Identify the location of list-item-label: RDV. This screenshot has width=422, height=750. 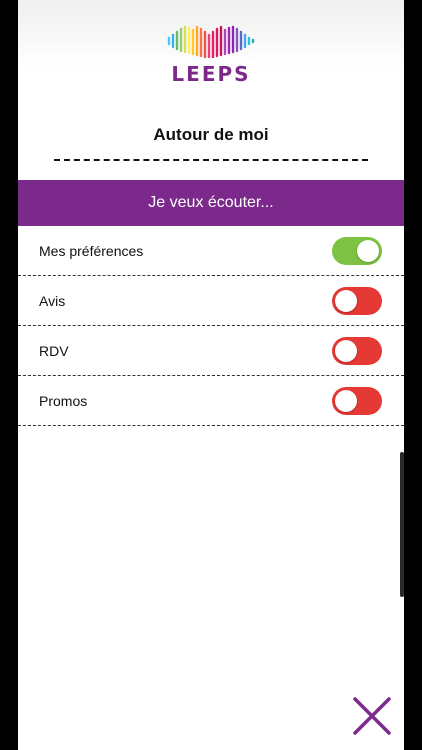
(54, 350).